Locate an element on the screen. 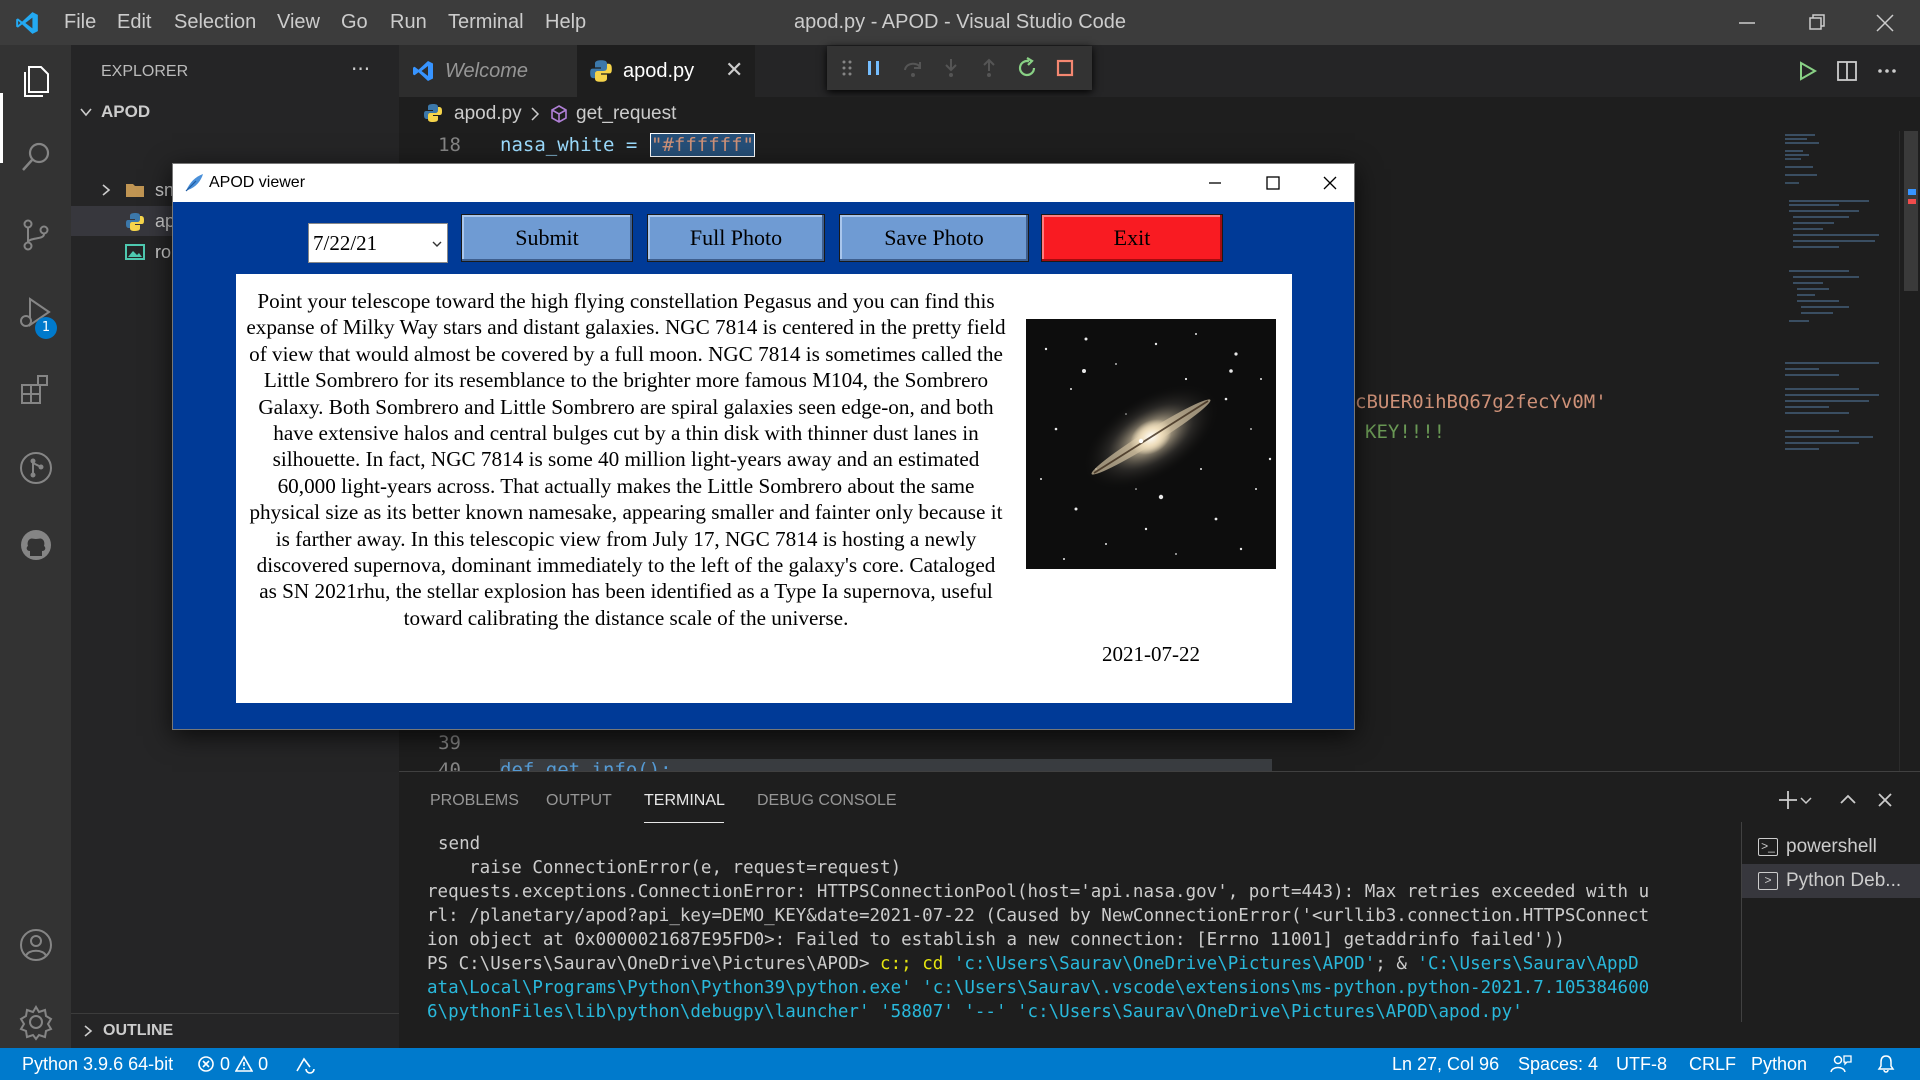  menu-edit: Edit is located at coordinates (134, 22).